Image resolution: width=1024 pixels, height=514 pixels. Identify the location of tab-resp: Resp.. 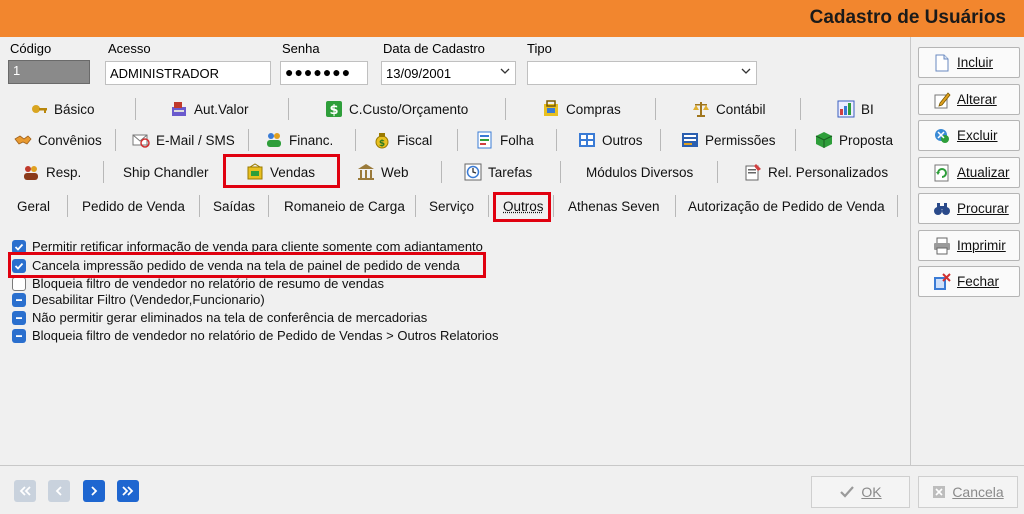
(51, 172).